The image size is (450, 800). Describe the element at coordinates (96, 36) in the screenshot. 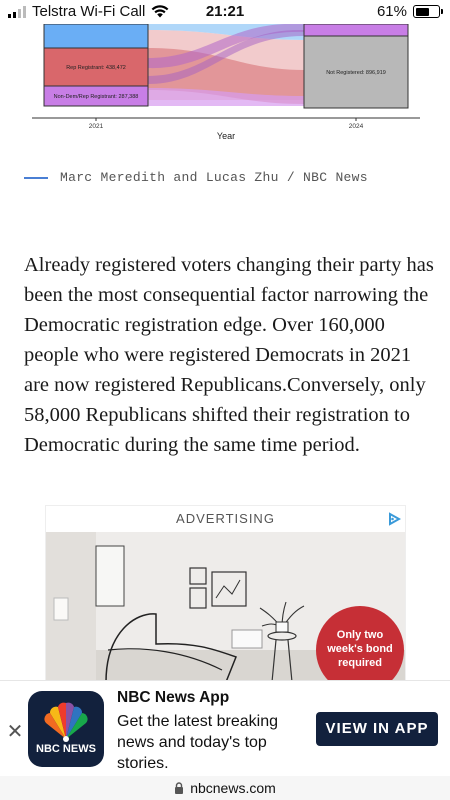

I see `node-dem-2021` at that location.